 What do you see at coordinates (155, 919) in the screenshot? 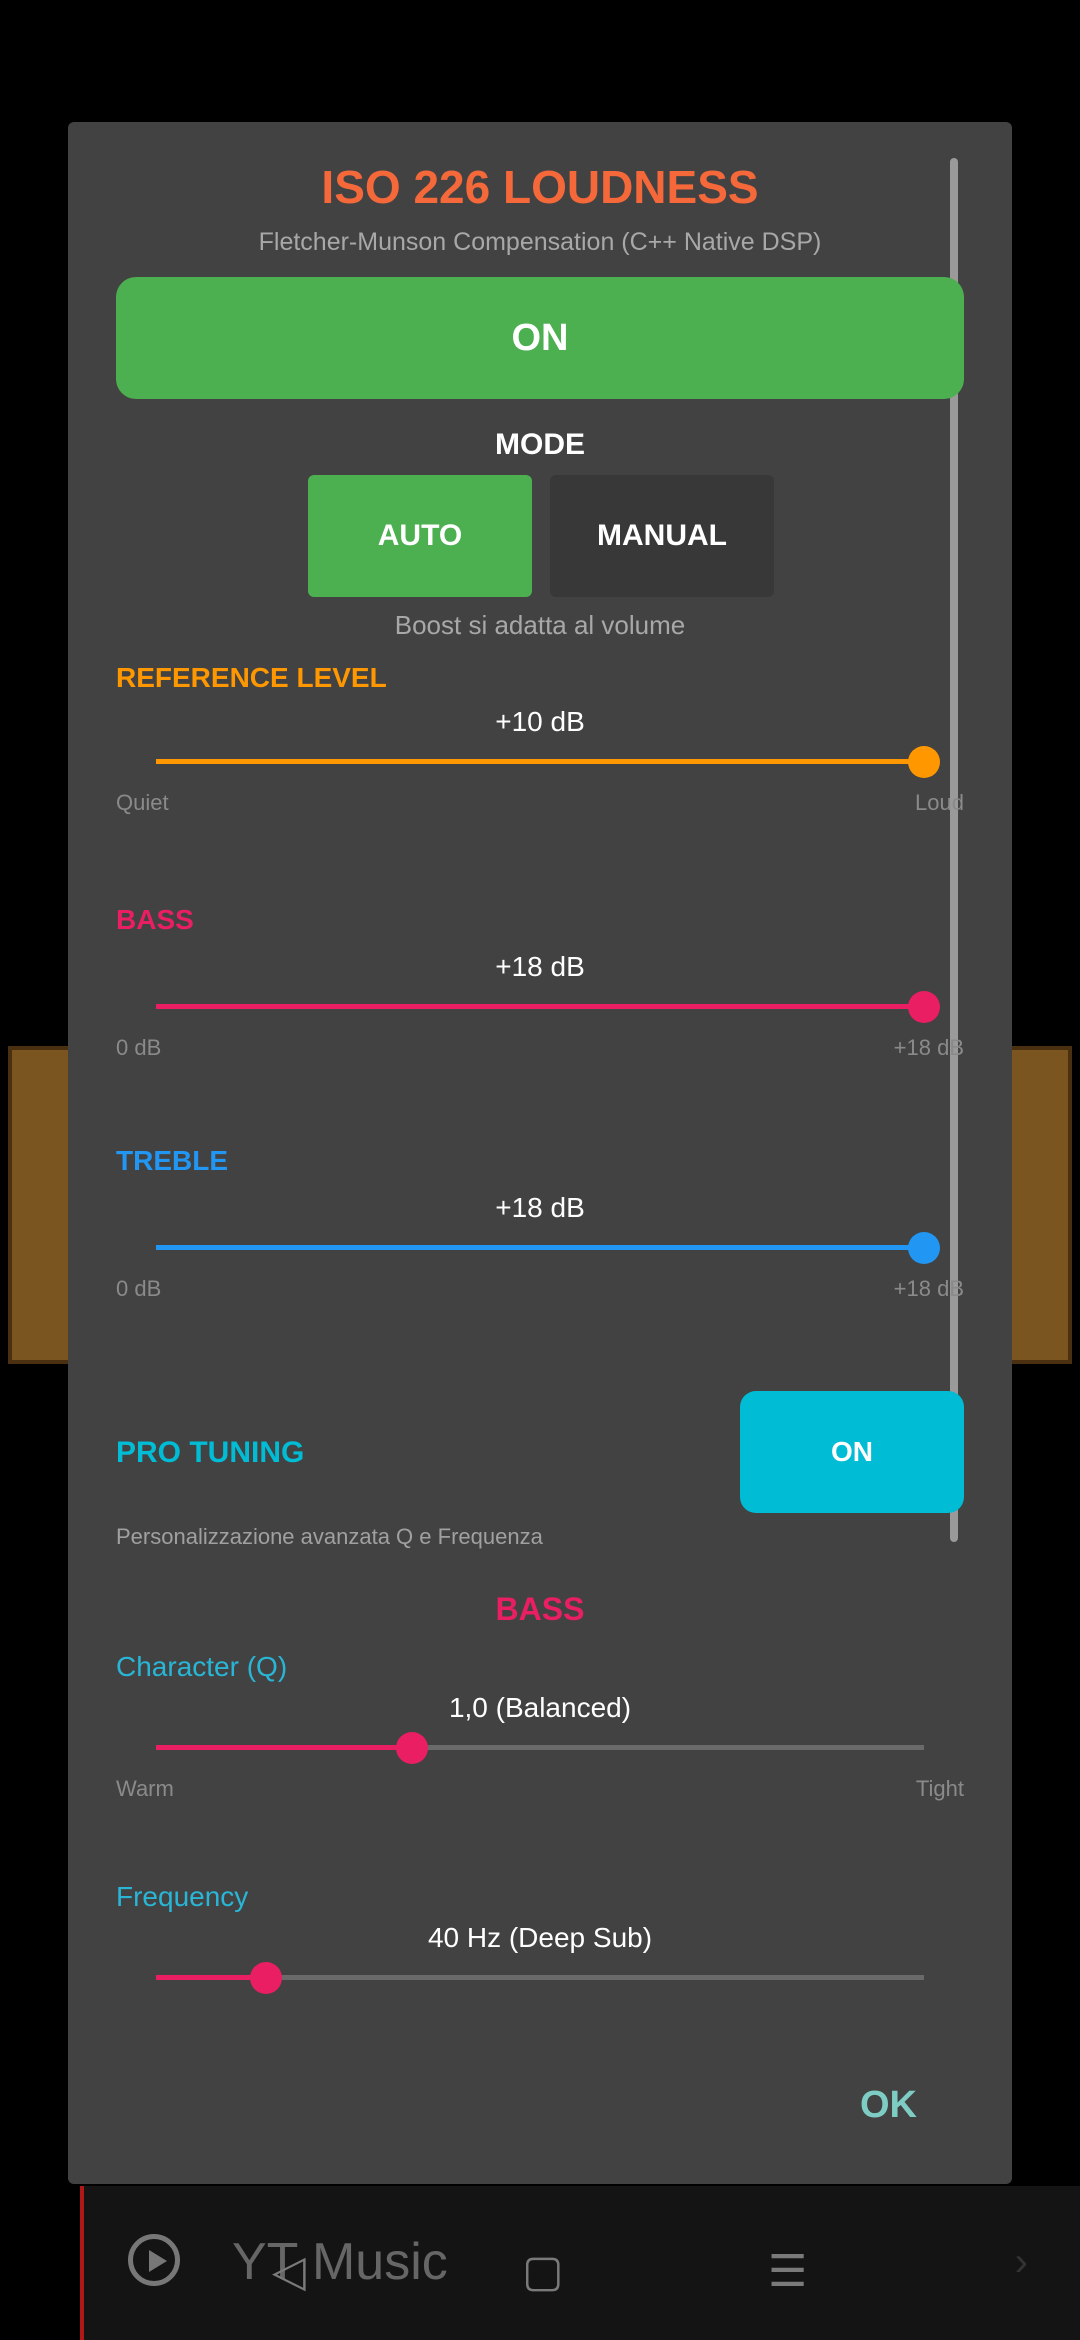
I see `bass-label: BASS` at bounding box center [155, 919].